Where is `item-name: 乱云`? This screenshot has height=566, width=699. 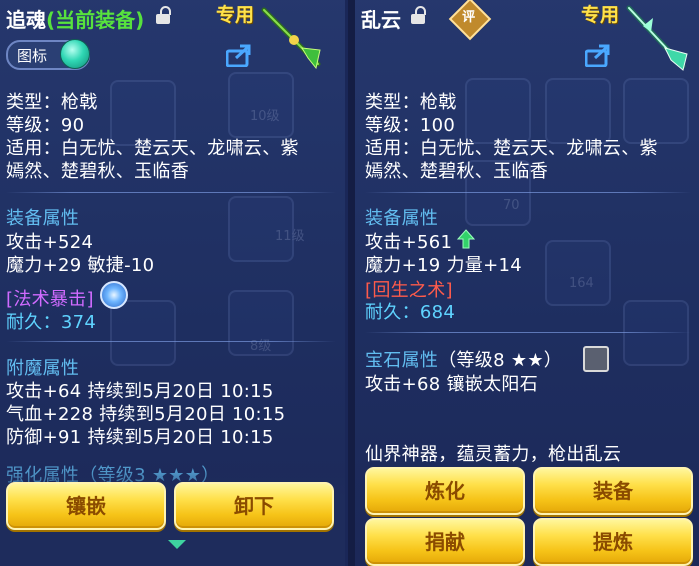
item-name: 乱云 is located at coordinates (381, 20).